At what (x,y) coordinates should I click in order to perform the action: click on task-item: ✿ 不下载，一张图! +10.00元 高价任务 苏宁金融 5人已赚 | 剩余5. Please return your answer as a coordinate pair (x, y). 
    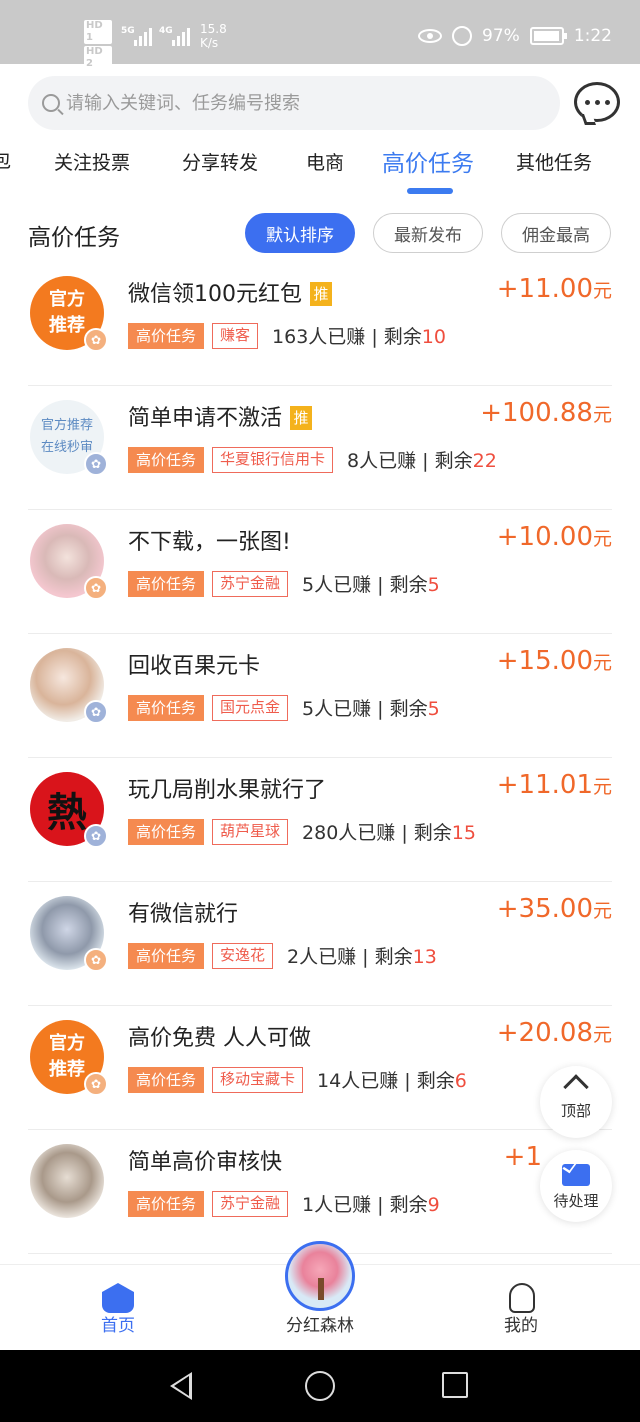
    Looking at the image, I should click on (320, 572).